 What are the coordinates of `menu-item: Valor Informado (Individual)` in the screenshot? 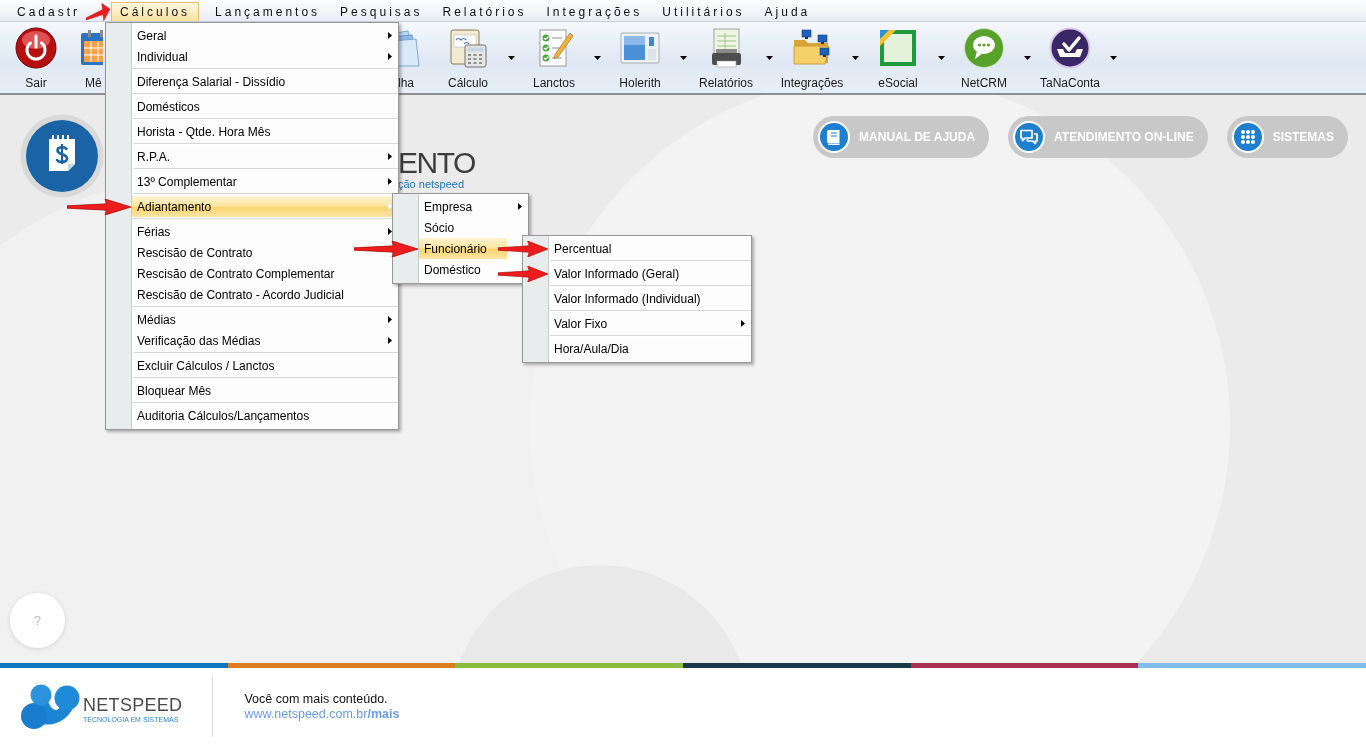 It's located at (635, 298).